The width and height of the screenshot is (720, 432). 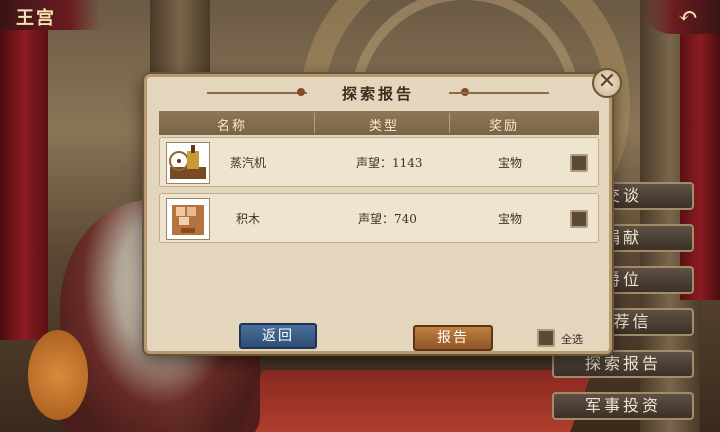 I want to click on table-header: 名称 类型 奖励, so click(x=379, y=123).